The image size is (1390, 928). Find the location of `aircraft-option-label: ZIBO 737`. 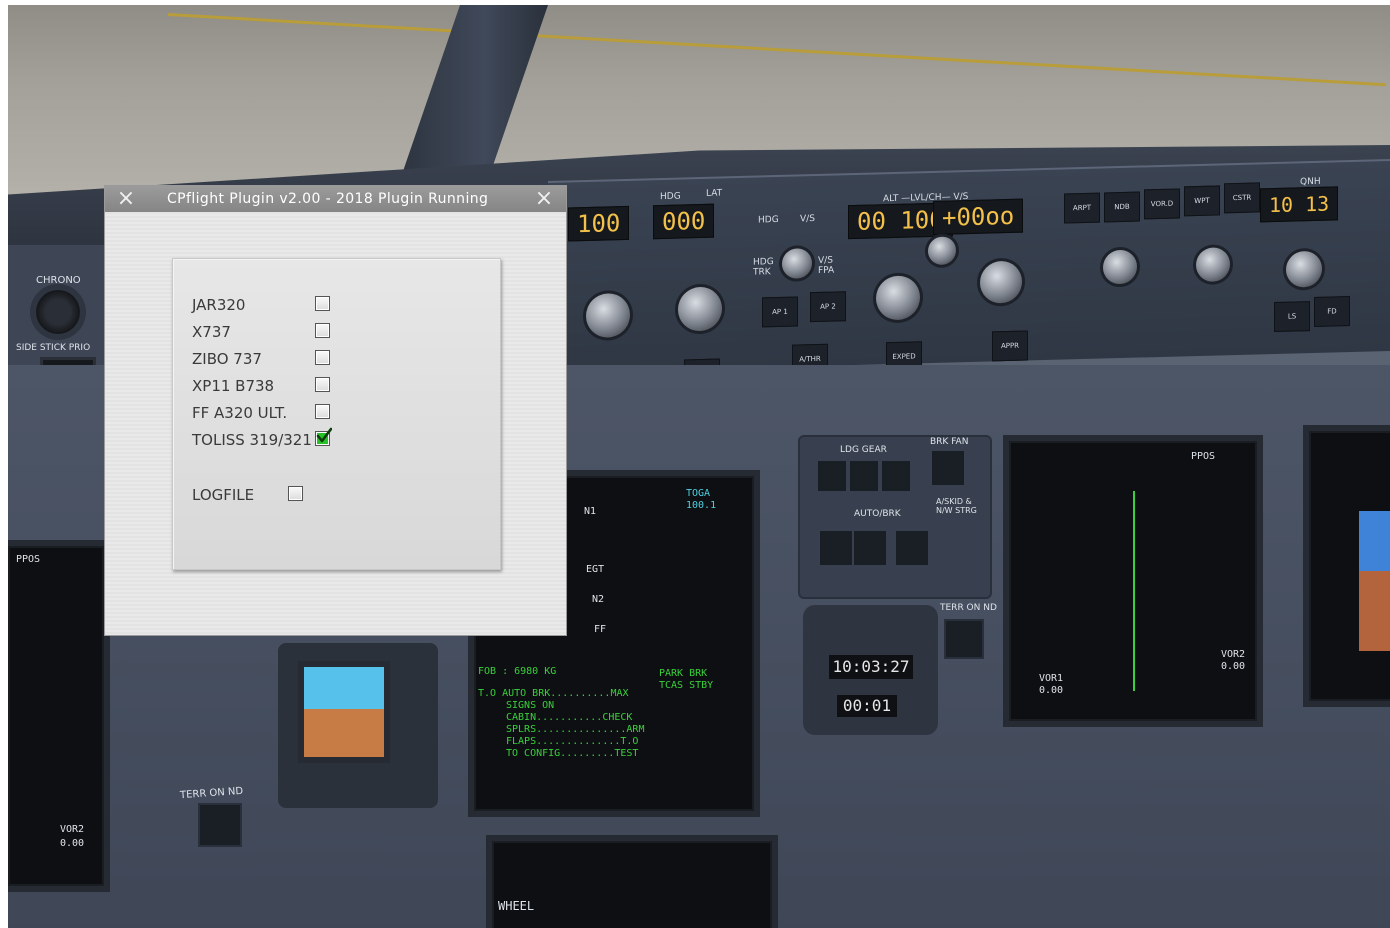

aircraft-option-label: ZIBO 737 is located at coordinates (227, 359).